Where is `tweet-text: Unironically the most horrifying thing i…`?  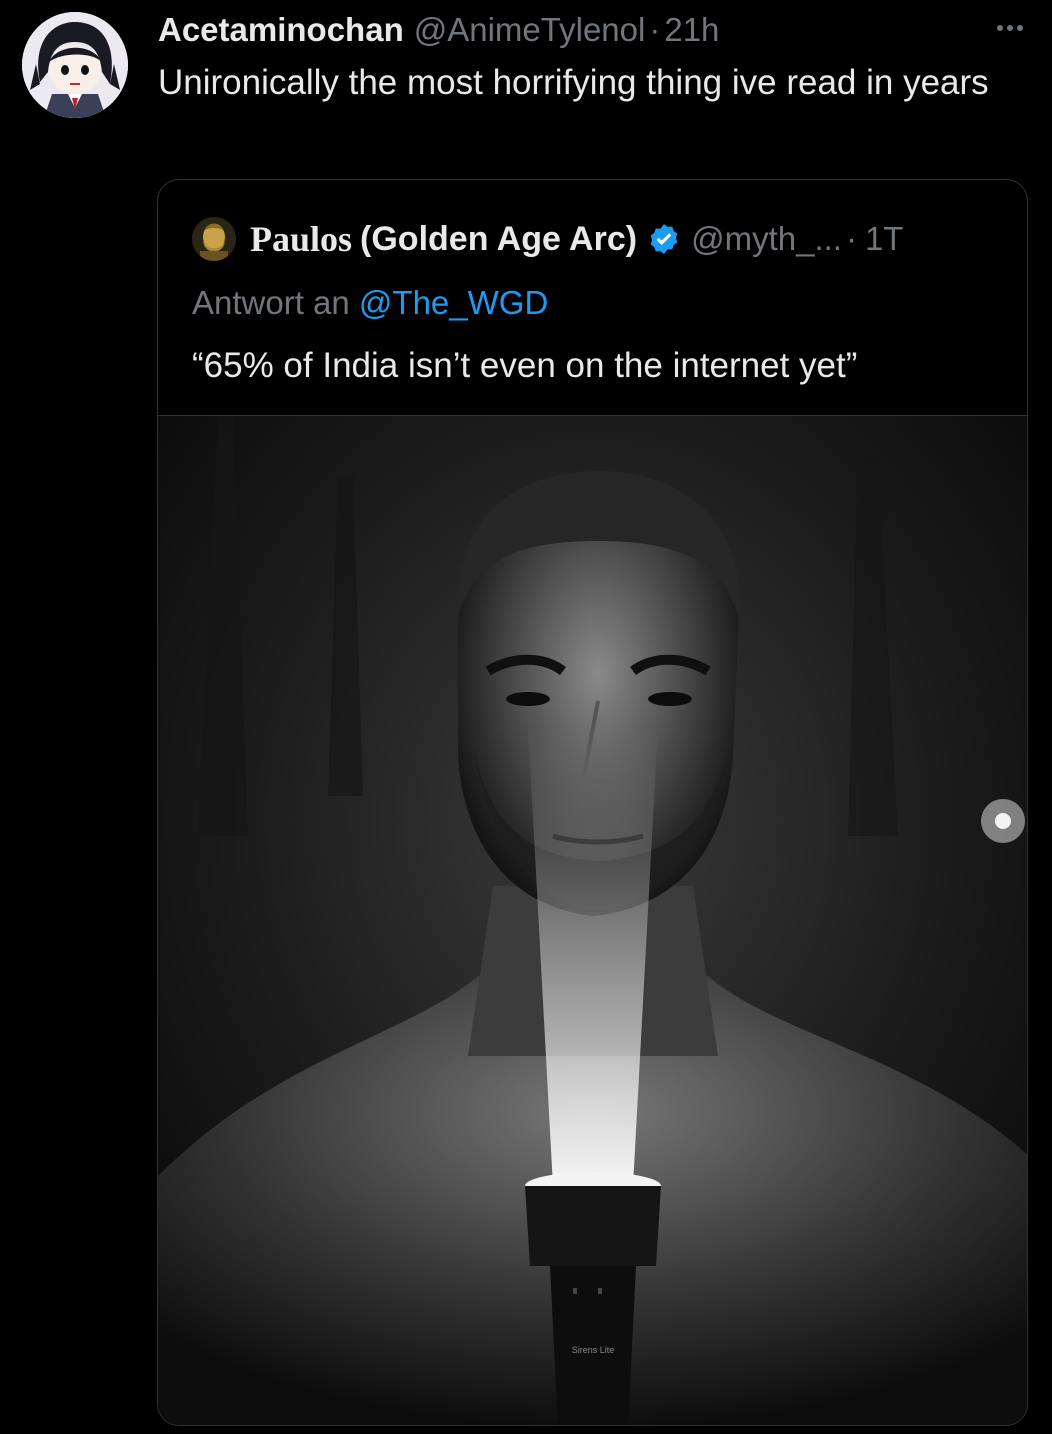
tweet-text: Unironically the most horrifying thing i… is located at coordinates (573, 82).